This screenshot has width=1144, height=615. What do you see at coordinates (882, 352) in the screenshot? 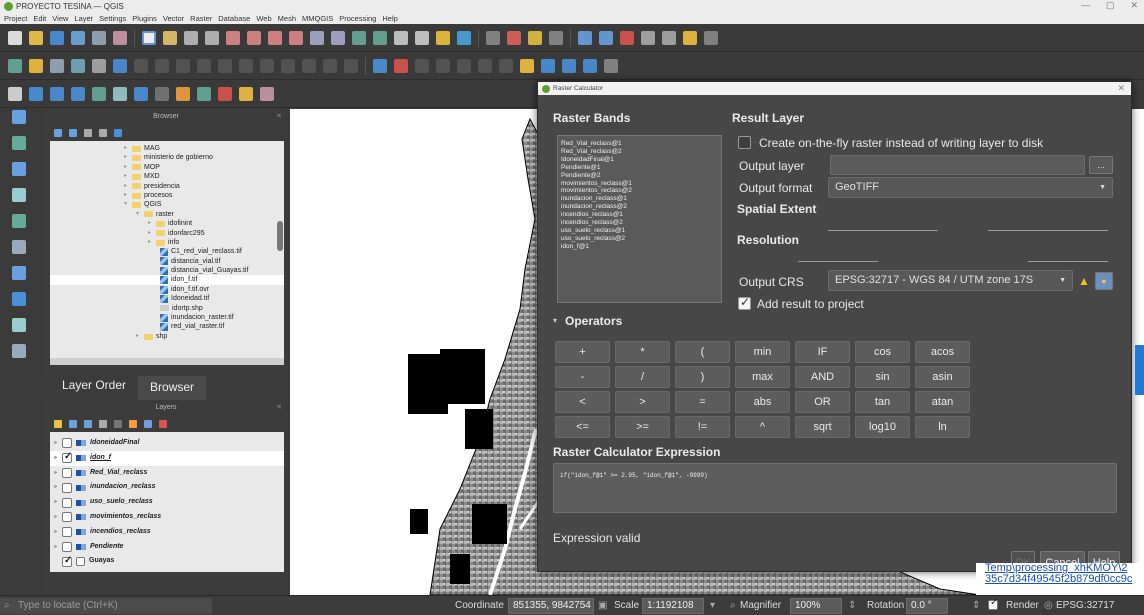
I see `operator-button: cos` at bounding box center [882, 352].